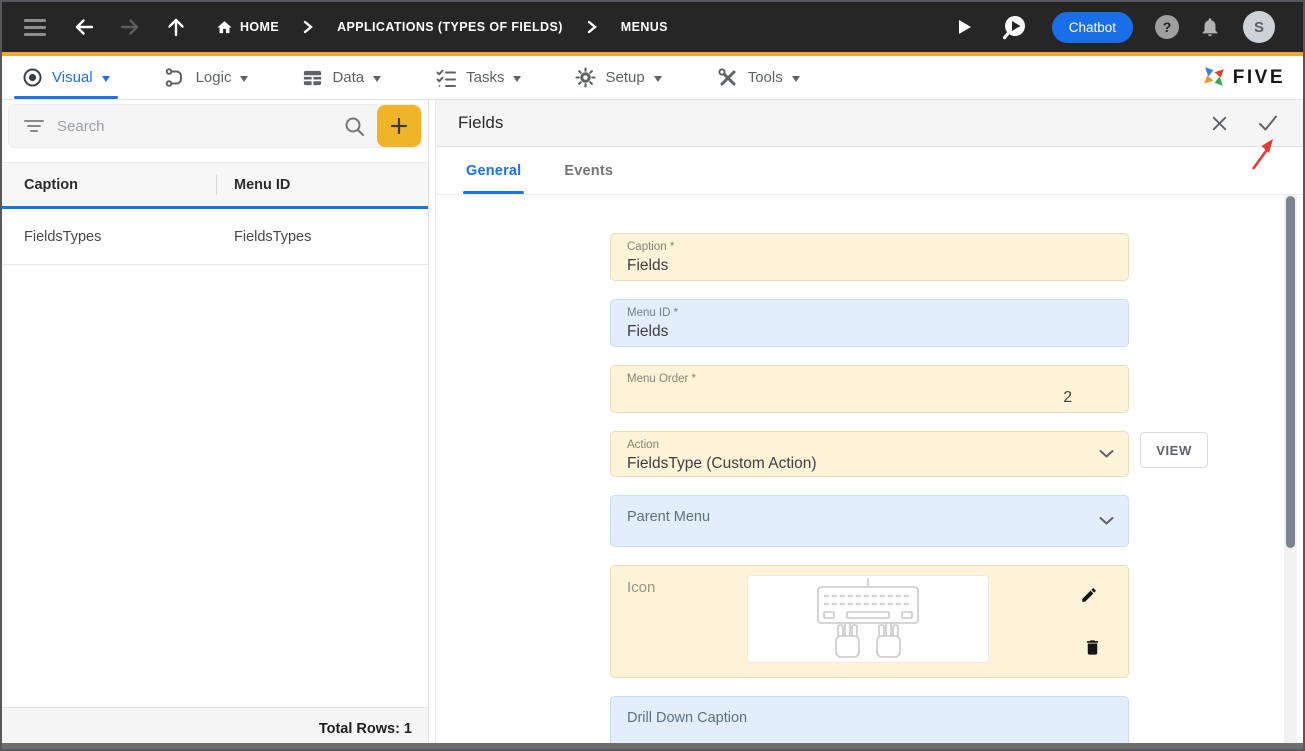  What do you see at coordinates (643, 445) in the screenshot?
I see `field-label: Action` at bounding box center [643, 445].